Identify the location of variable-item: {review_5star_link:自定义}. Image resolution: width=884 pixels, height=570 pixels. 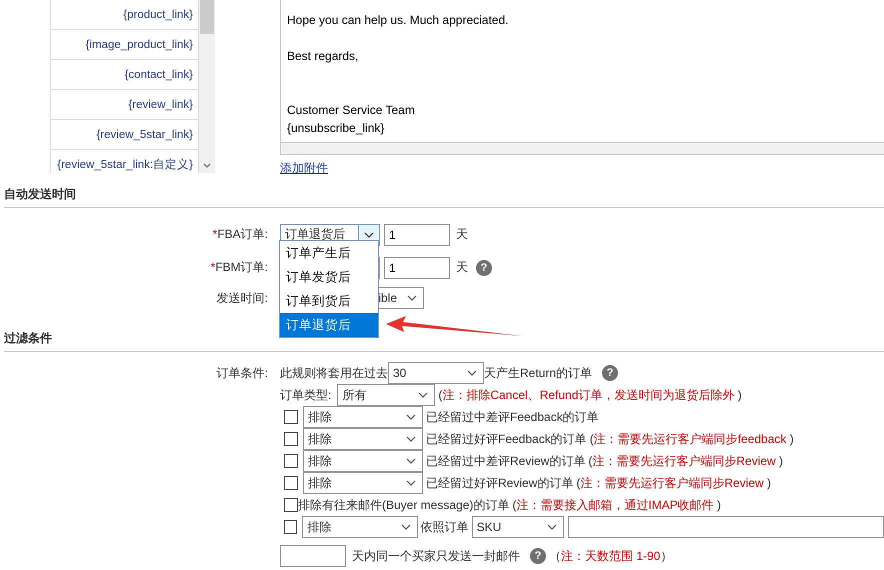
(125, 165).